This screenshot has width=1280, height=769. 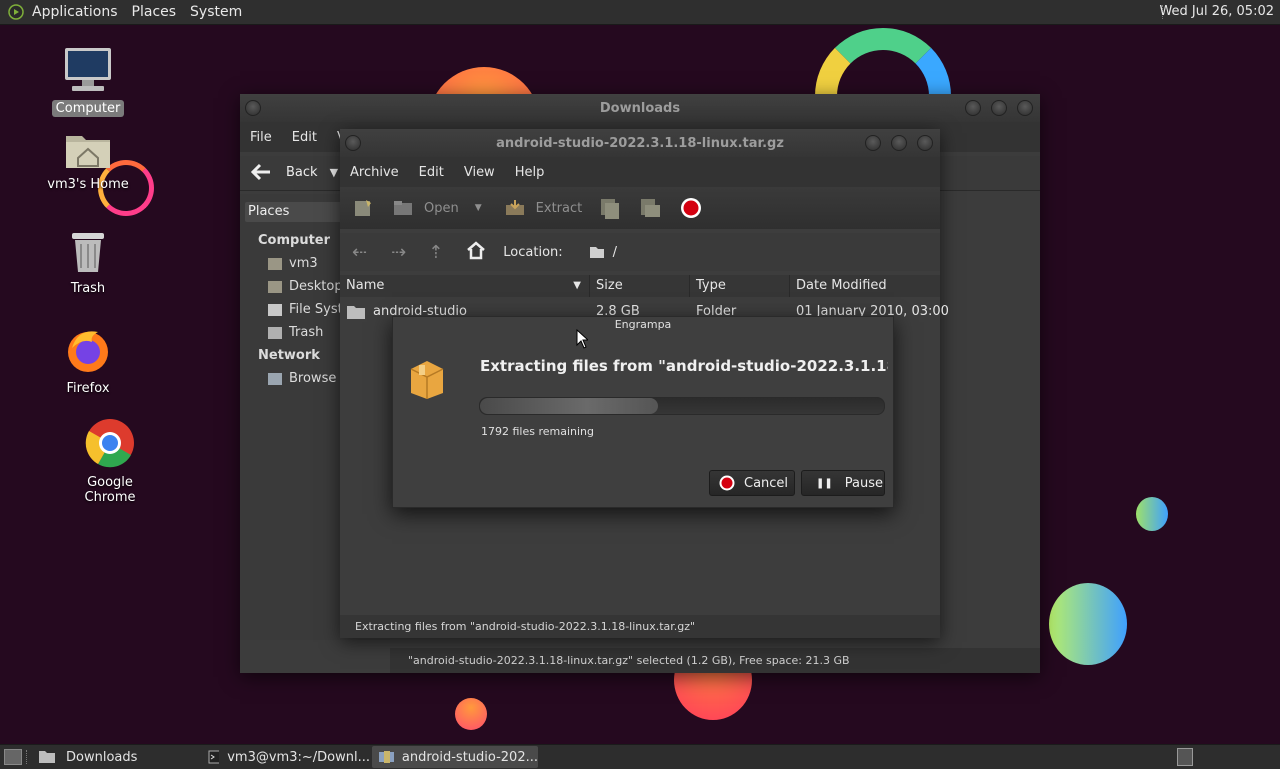 I want to click on menu-logo-icon, so click(x=16, y=12).